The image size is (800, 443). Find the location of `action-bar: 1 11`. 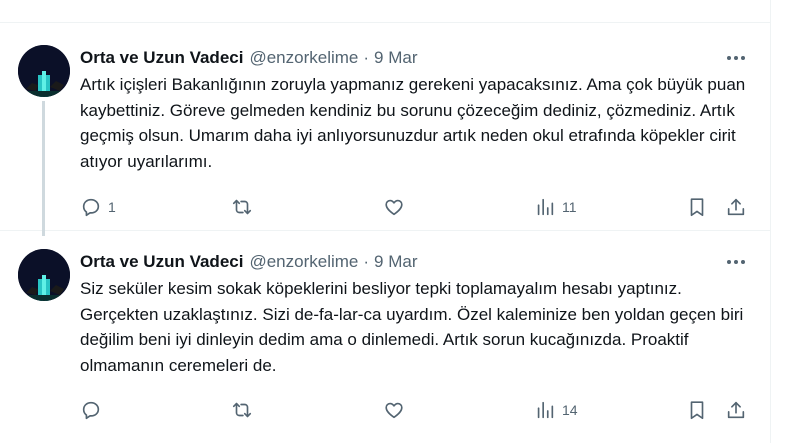

action-bar: 1 11 is located at coordinates (385, 207).